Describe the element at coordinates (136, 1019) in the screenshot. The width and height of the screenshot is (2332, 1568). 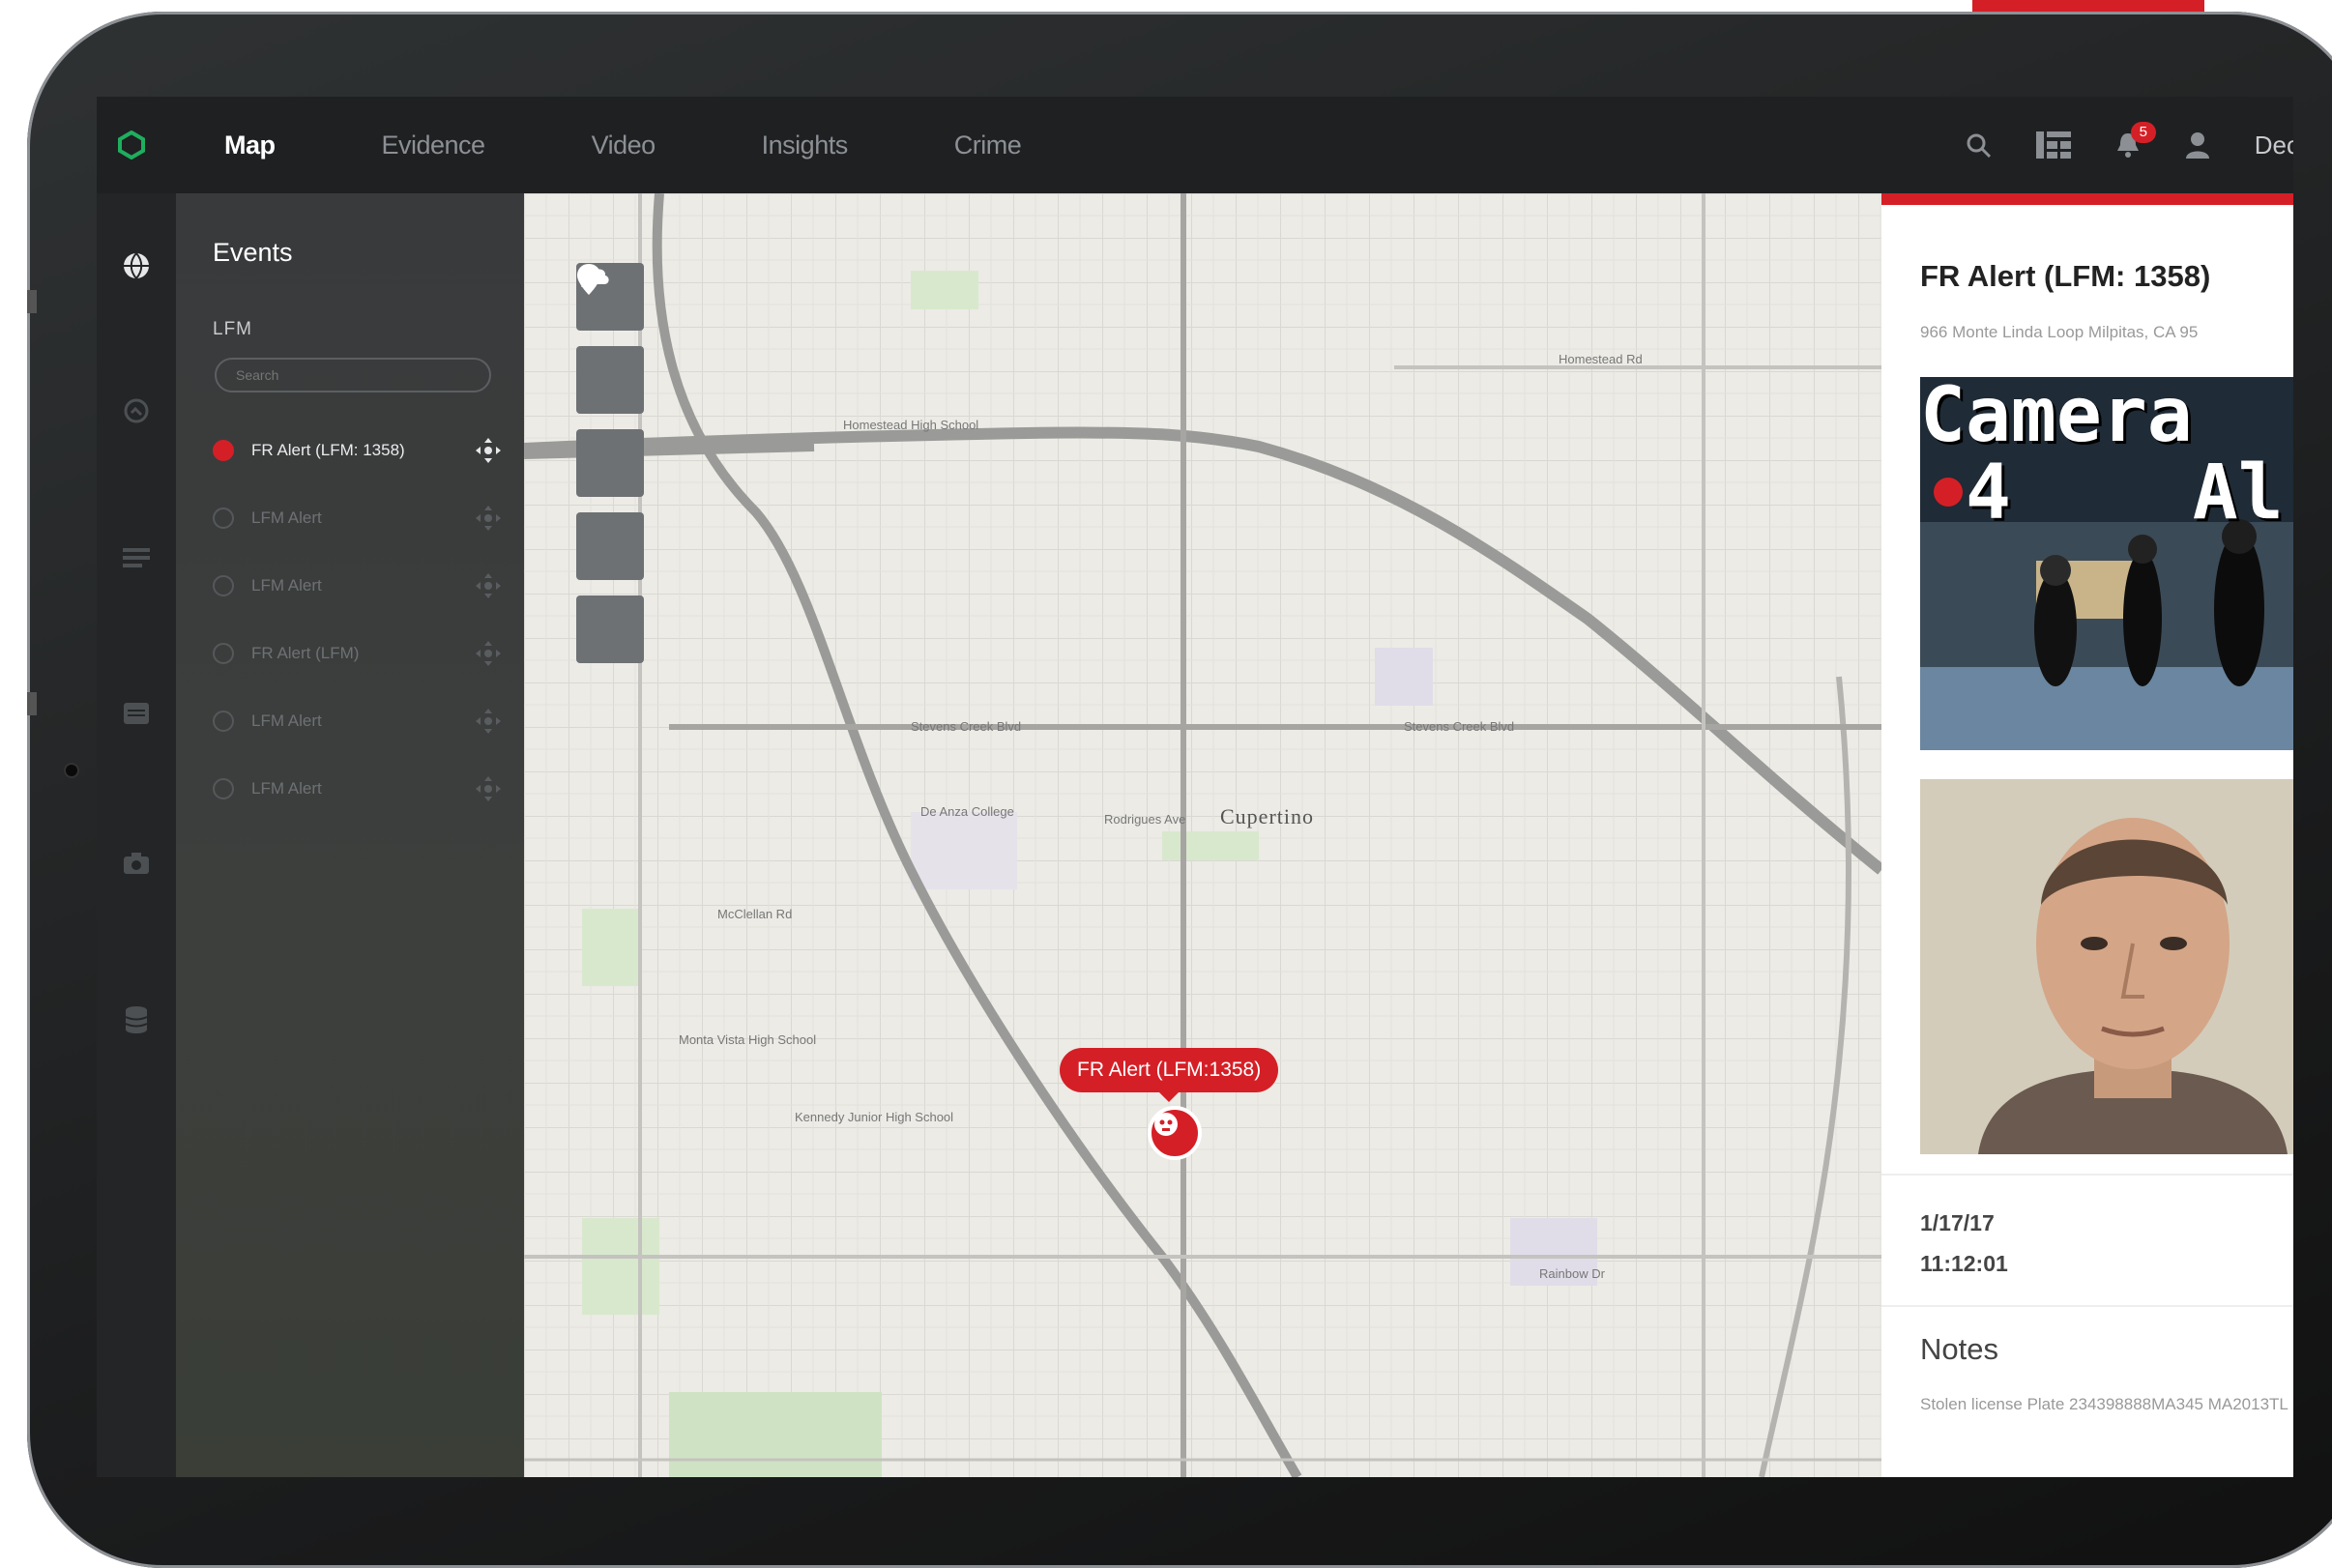
I see `database-icon` at that location.